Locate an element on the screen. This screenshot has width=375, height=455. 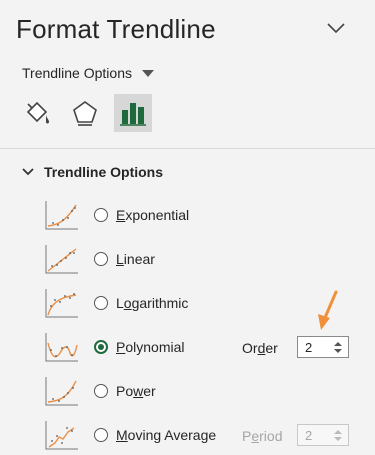
tab-trendline-options is located at coordinates (133, 113).